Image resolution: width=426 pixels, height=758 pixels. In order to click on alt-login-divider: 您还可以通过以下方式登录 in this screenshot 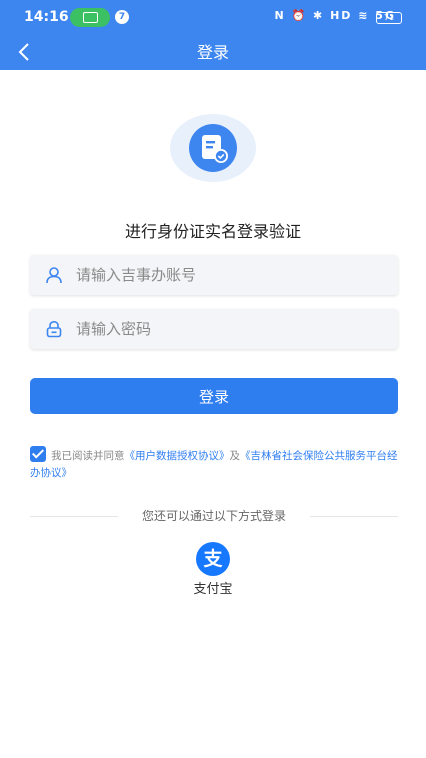, I will do `click(214, 516)`.